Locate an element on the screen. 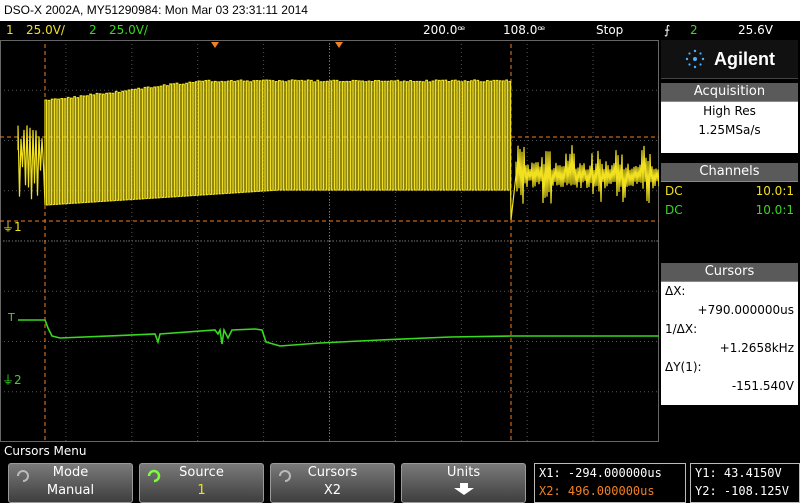 The width and height of the screenshot is (800, 503). units-softkey-label: Units is located at coordinates (463, 473).